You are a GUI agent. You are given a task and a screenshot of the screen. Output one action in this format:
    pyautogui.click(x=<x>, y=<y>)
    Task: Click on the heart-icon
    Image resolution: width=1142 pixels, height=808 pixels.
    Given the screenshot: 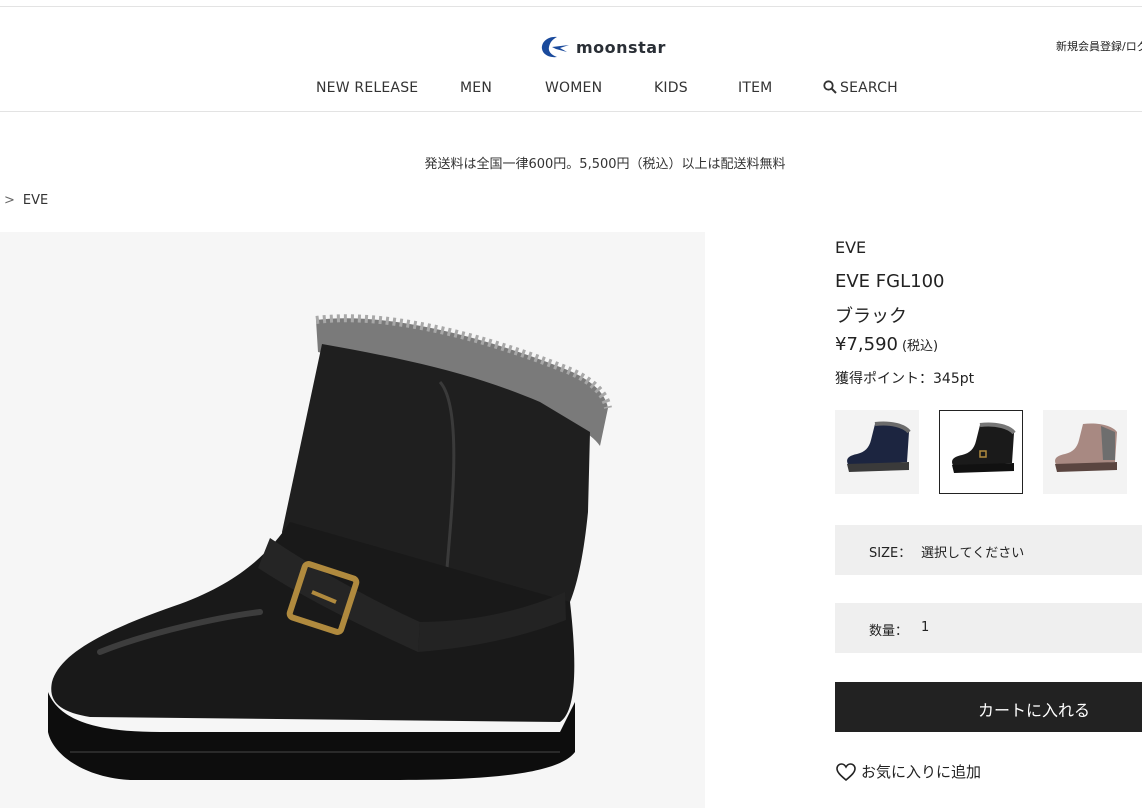 What is the action you would take?
    pyautogui.click(x=846, y=771)
    